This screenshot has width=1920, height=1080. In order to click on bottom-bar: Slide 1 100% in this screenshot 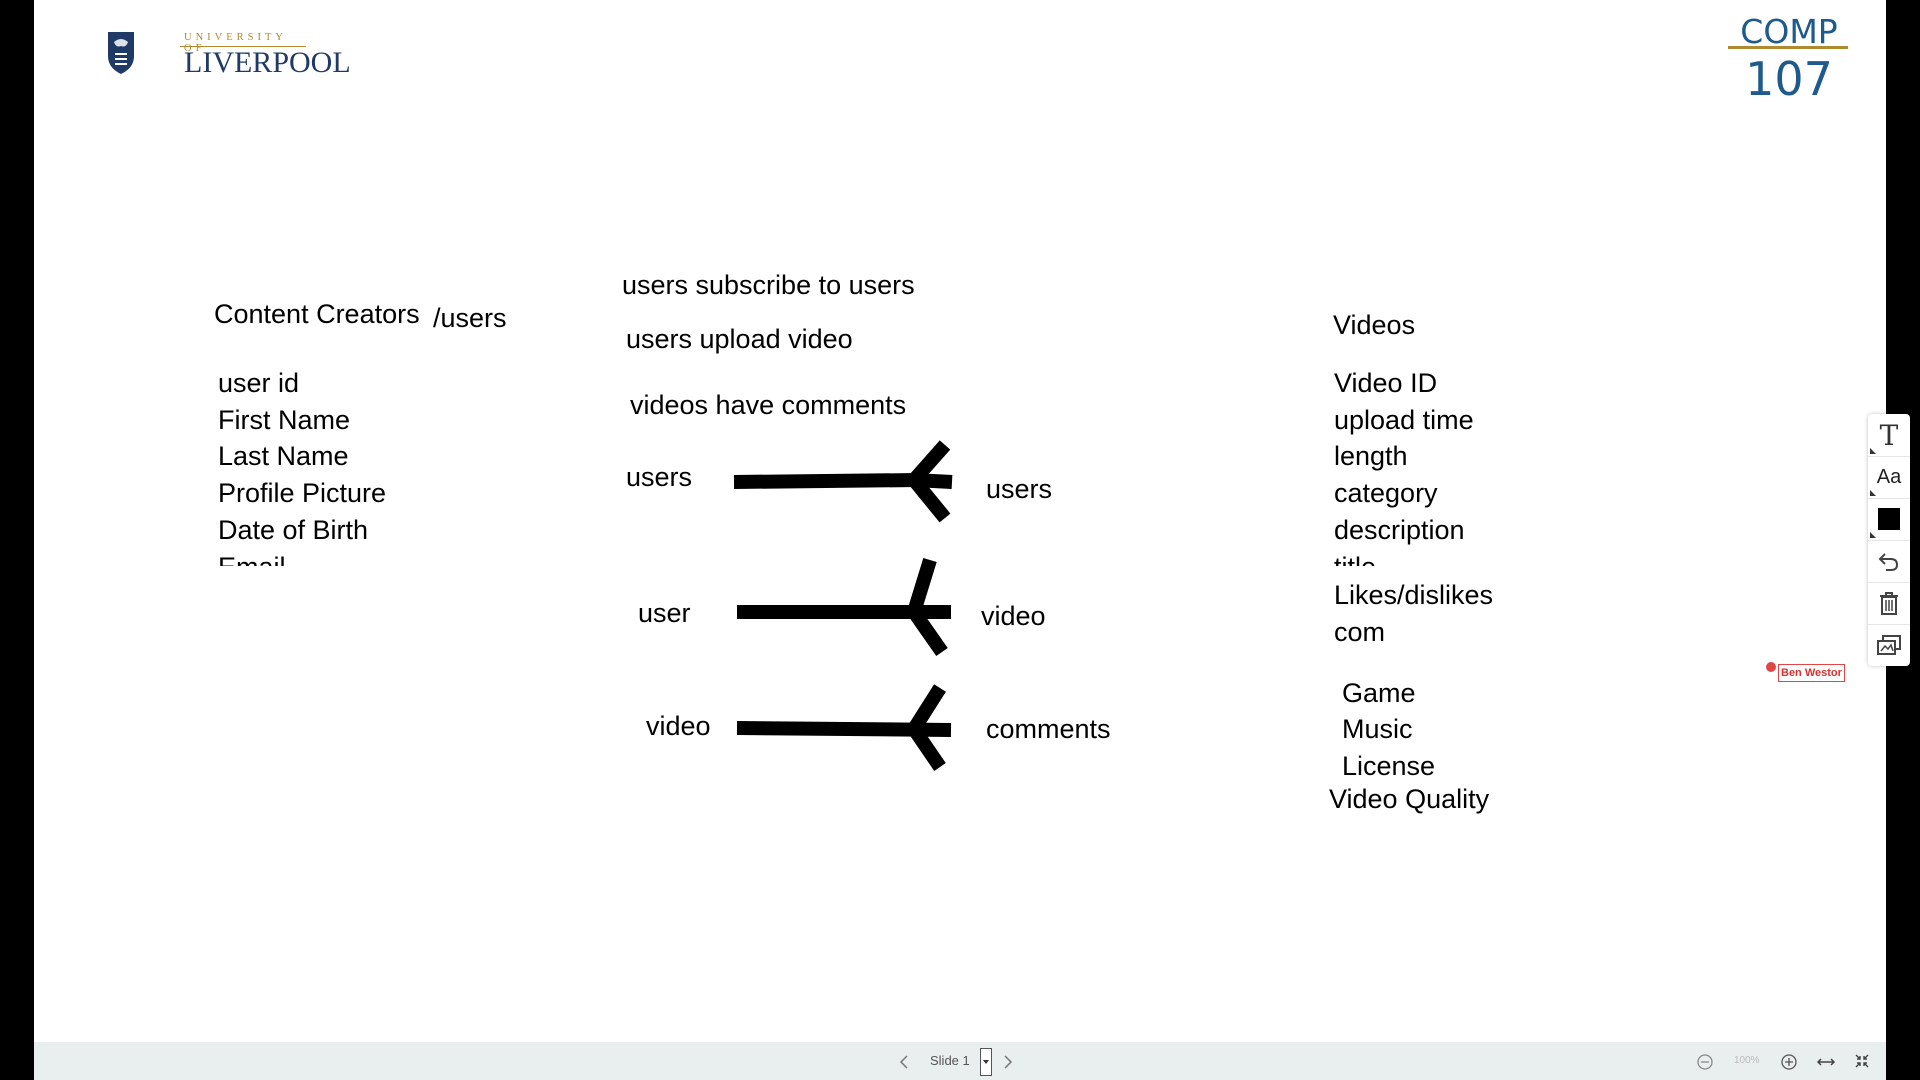, I will do `click(960, 1061)`.